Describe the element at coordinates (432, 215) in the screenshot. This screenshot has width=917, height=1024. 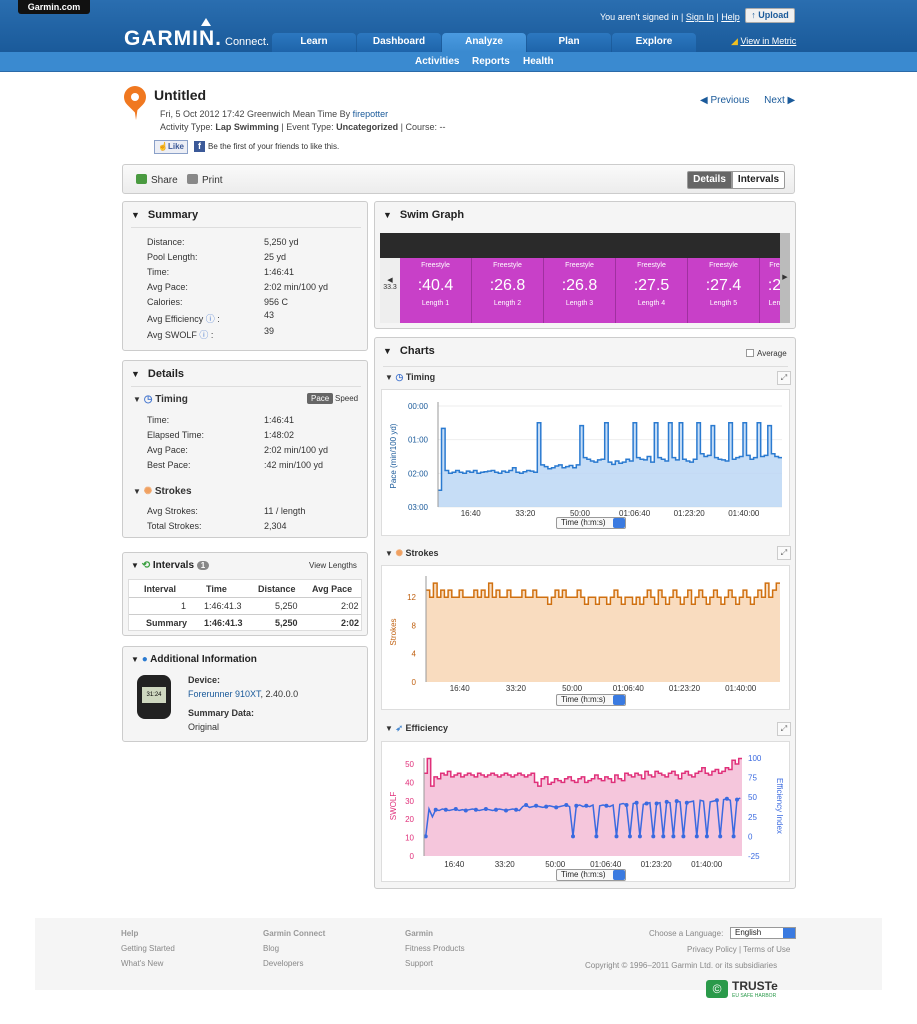
I see `swim-graph-title: Swim Graph` at that location.